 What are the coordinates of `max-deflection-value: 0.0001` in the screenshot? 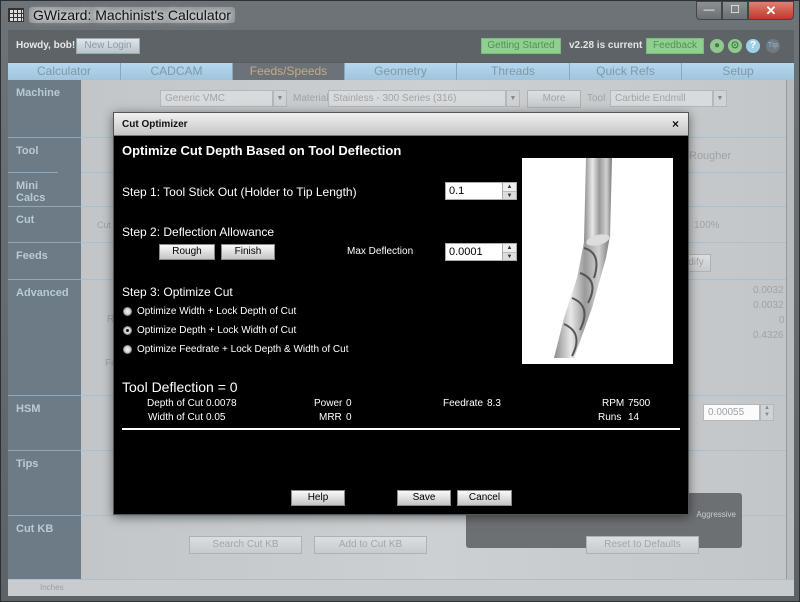 It's located at (466, 252).